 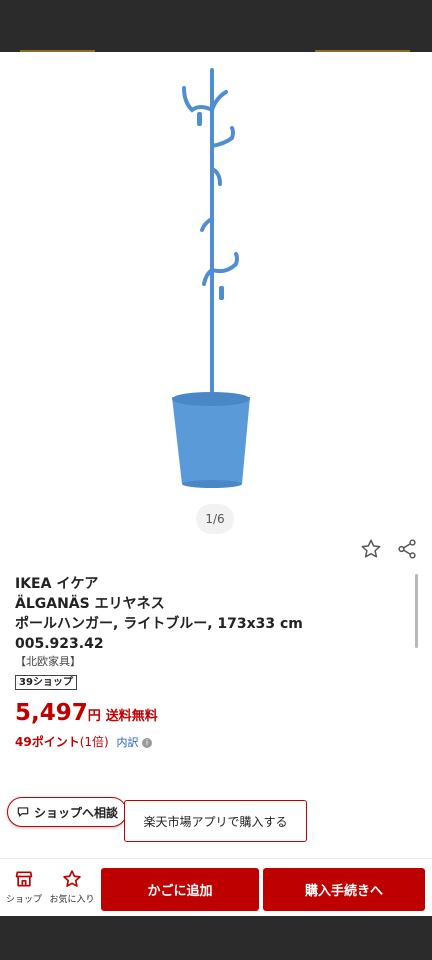 I want to click on checkout-label: 購入手続きへ, so click(x=343, y=891).